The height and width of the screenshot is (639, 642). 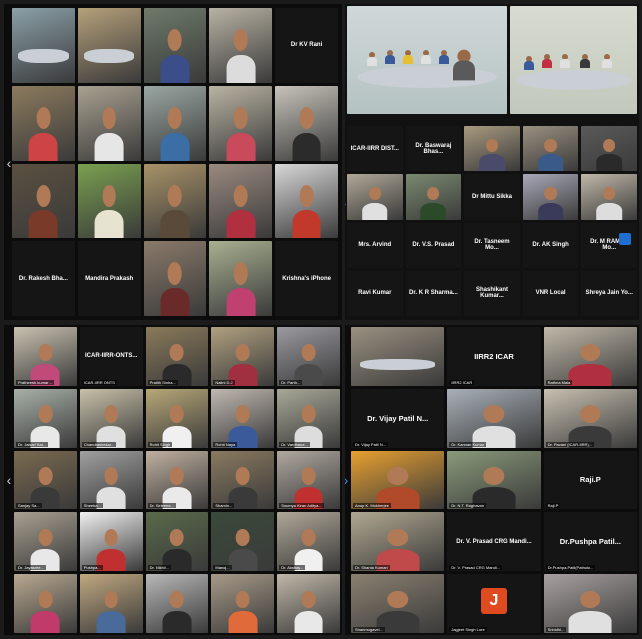 What do you see at coordinates (243, 356) in the screenshot?
I see `participant-video-tile: Nalini D.J` at bounding box center [243, 356].